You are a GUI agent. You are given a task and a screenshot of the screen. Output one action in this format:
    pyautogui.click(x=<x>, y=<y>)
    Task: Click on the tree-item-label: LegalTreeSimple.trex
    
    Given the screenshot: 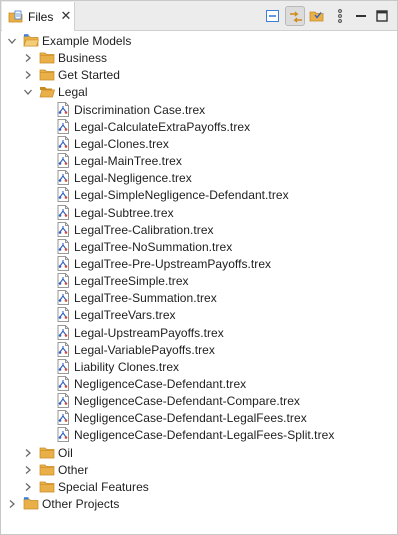 What is the action you would take?
    pyautogui.click(x=131, y=281)
    